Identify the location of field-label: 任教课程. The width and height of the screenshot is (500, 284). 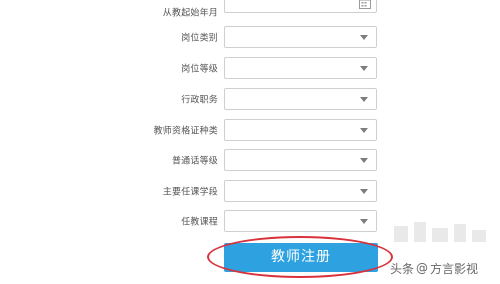
(199, 222).